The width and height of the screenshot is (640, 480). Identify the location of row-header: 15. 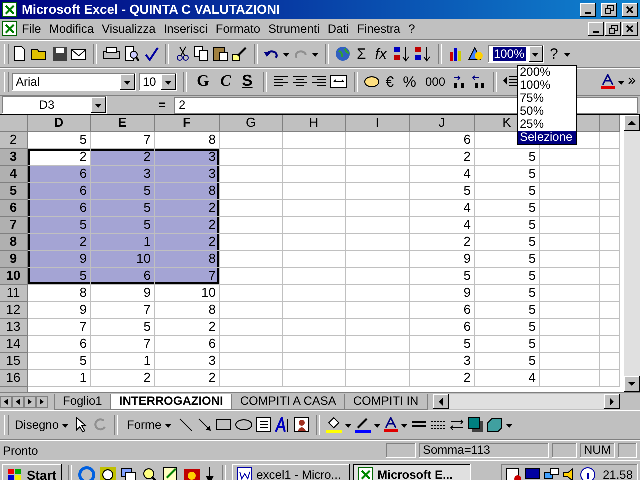
(14, 361).